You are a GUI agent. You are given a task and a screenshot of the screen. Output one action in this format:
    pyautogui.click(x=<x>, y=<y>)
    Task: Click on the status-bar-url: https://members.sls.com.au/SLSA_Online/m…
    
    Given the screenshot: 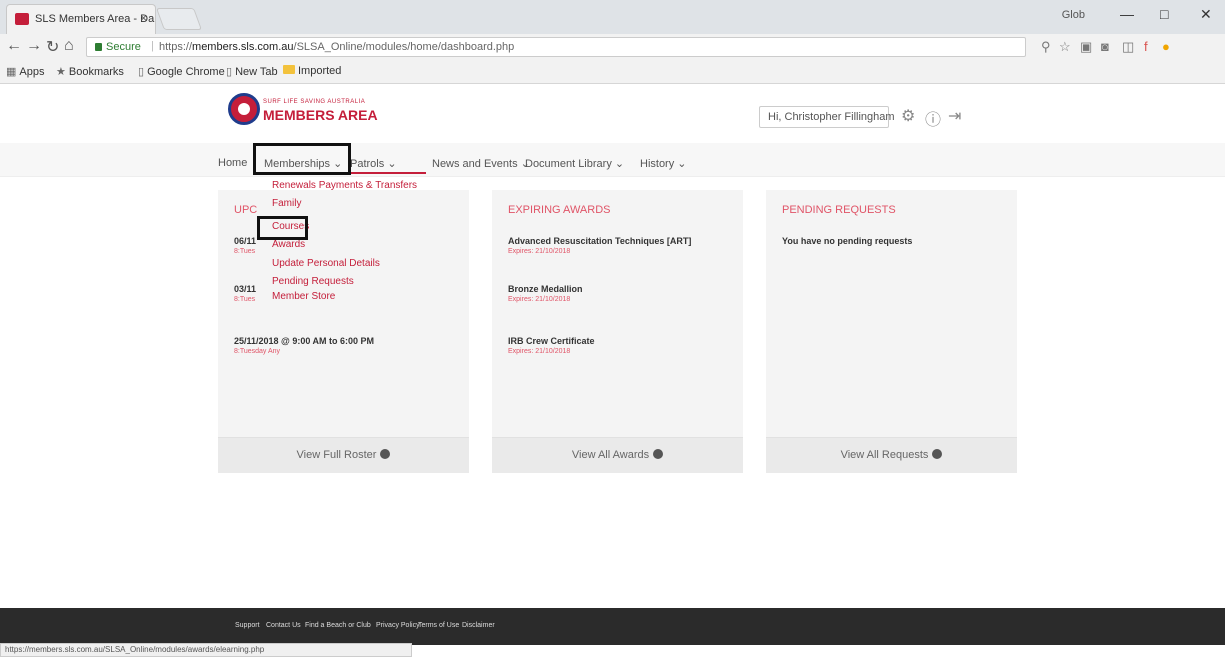 What is the action you would take?
    pyautogui.click(x=206, y=650)
    